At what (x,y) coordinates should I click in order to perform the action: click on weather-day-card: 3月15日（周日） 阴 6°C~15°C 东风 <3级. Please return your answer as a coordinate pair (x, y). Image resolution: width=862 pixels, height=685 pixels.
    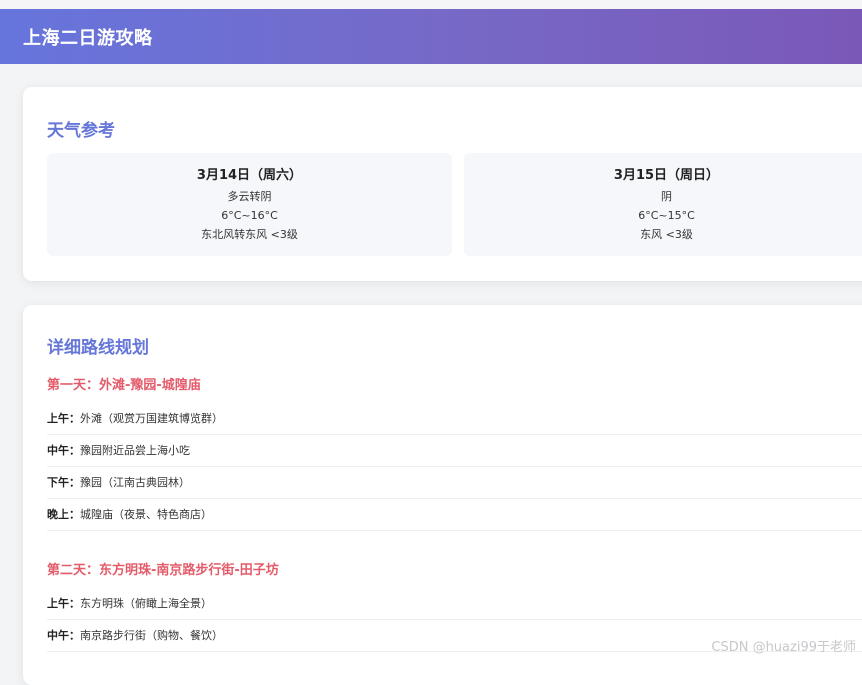
    Looking at the image, I should click on (663, 204).